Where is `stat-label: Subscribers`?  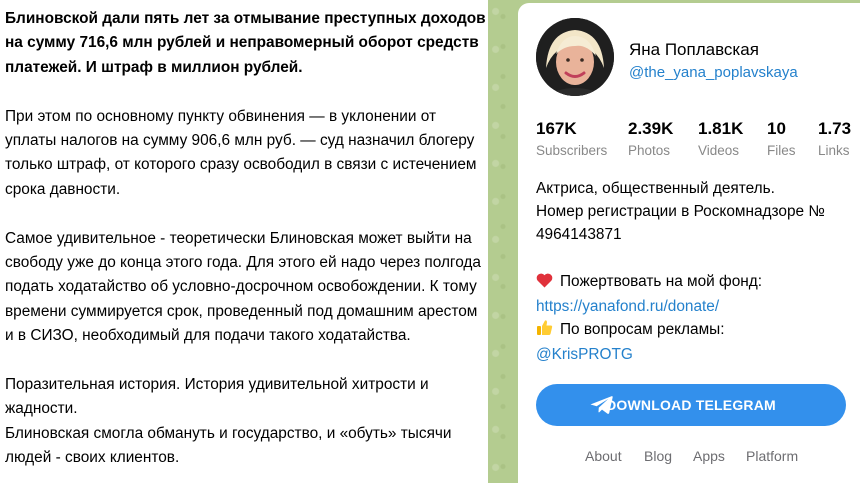 stat-label: Subscribers is located at coordinates (572, 150).